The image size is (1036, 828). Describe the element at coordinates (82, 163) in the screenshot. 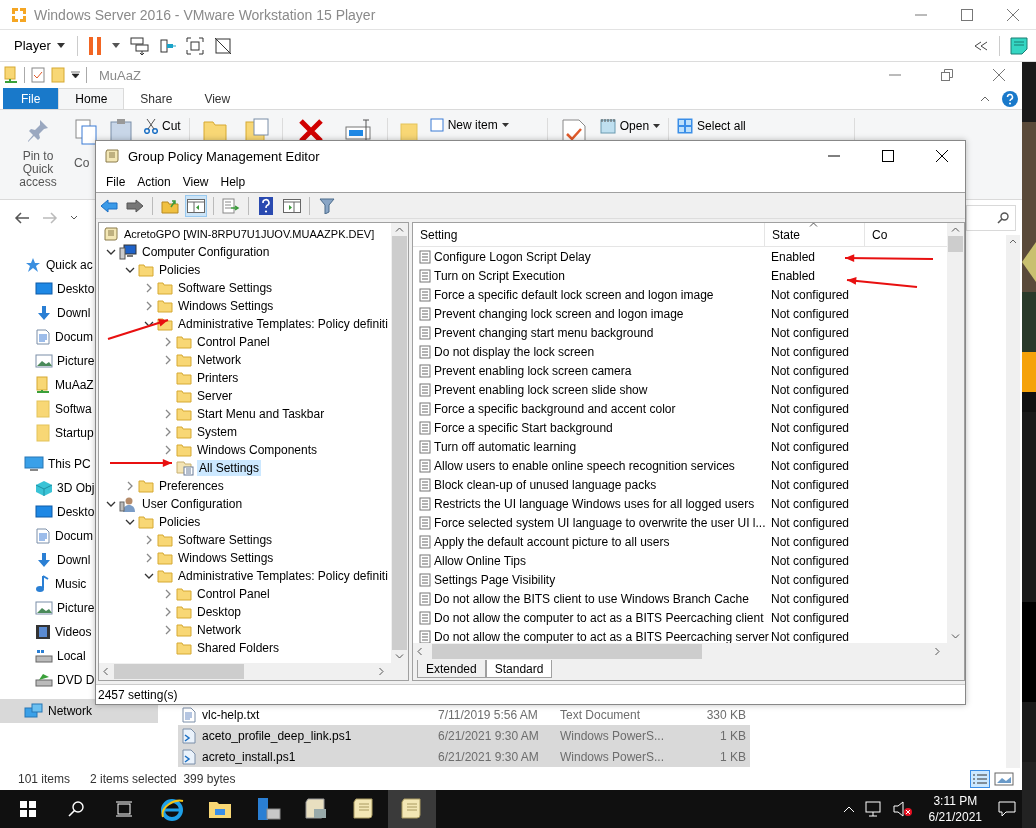

I see `copy-label: Co` at that location.